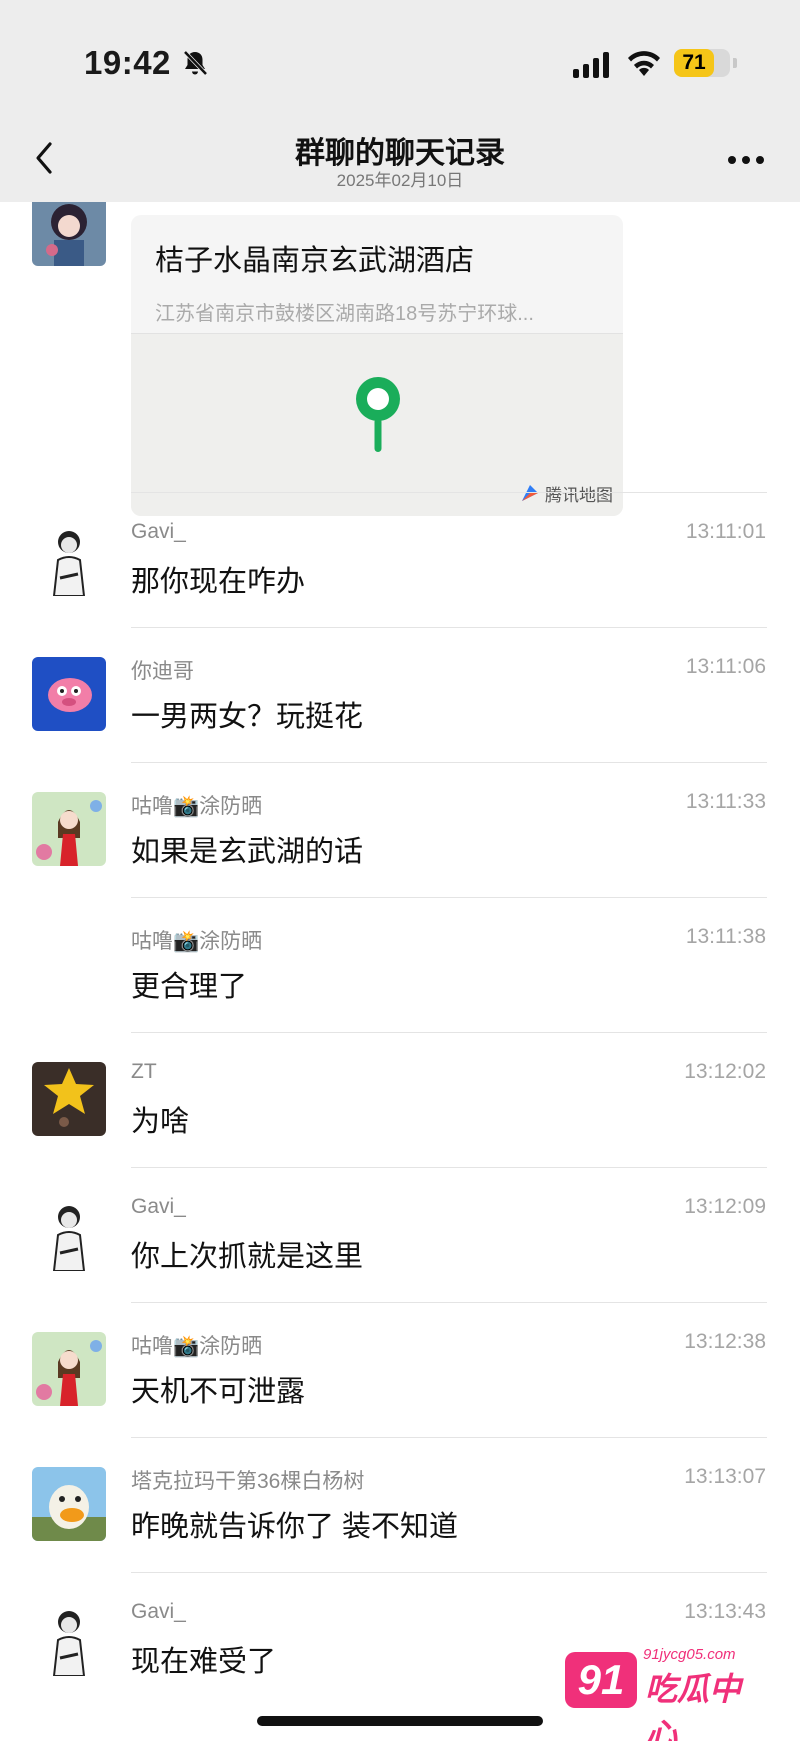  I want to click on message-text: 天机不可泄露, so click(218, 1392).